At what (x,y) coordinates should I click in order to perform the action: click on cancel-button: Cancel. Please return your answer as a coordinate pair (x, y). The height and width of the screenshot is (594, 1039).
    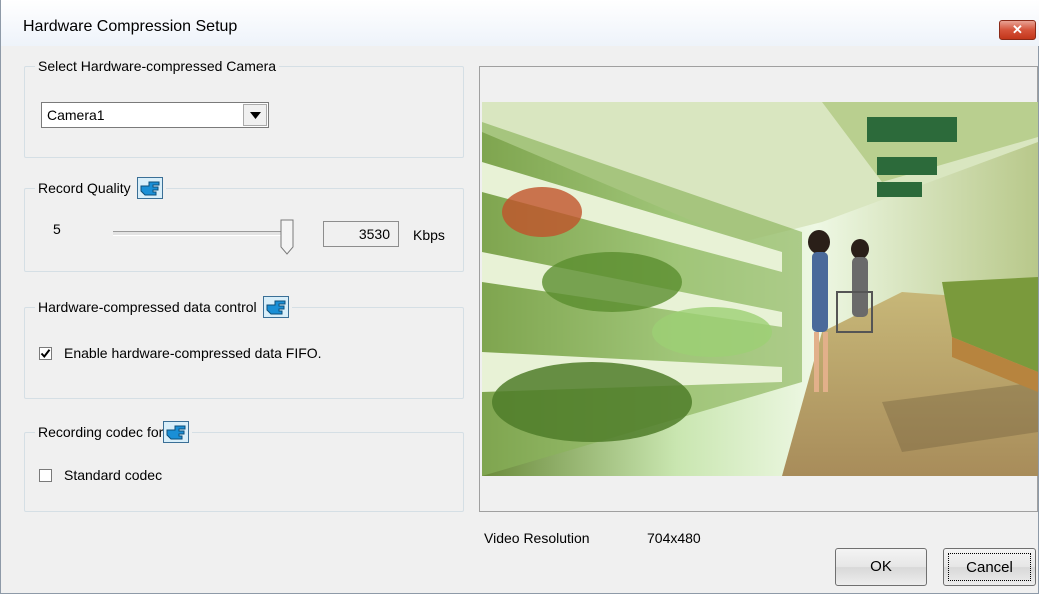
    Looking at the image, I should click on (989, 567).